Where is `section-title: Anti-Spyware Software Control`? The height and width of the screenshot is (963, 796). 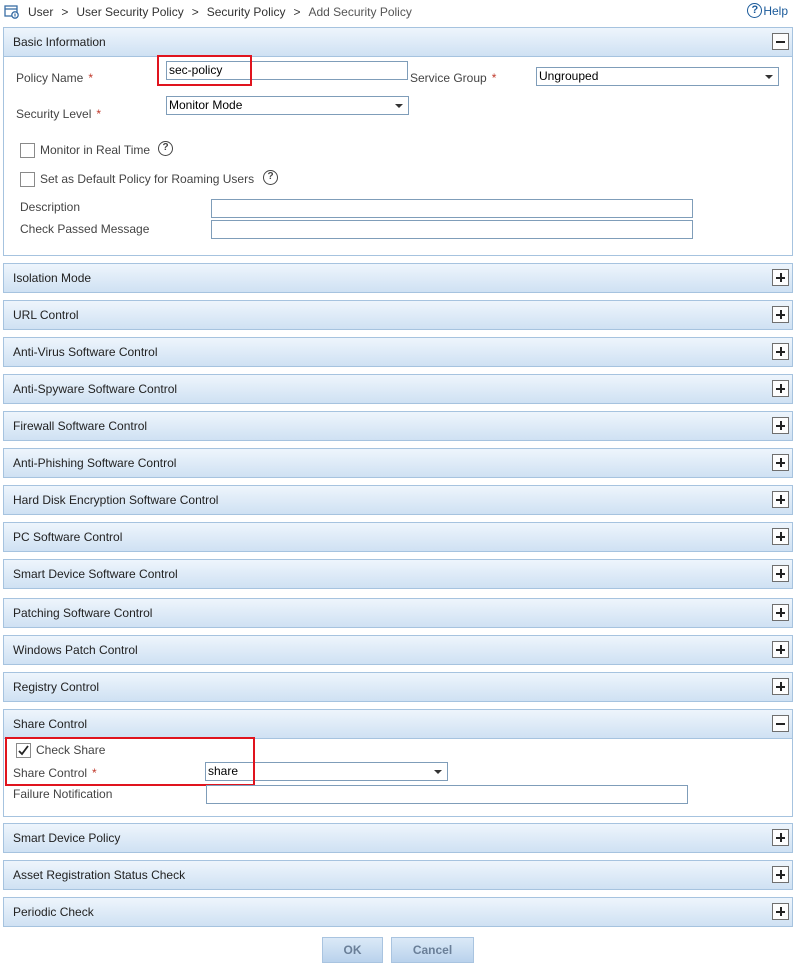 section-title: Anti-Spyware Software Control is located at coordinates (95, 389).